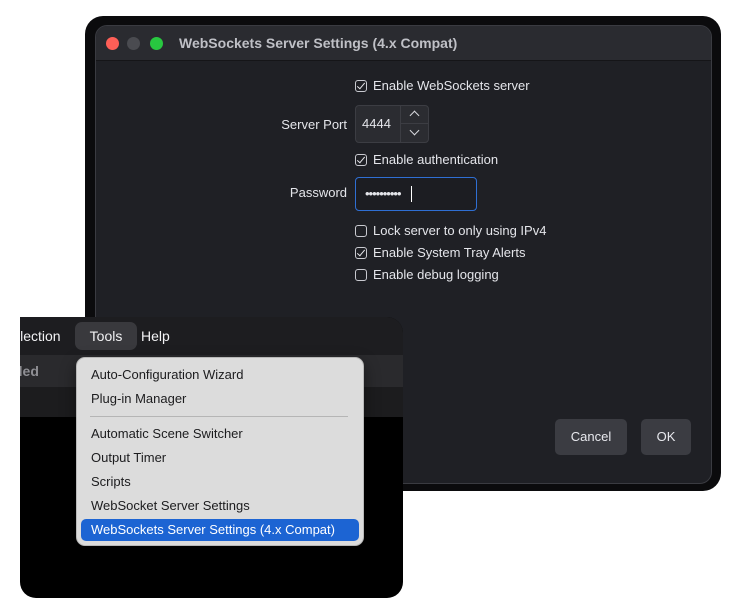  What do you see at coordinates (460, 230) in the screenshot?
I see `lock-ipv4-label: Lock server to only using IPv4` at bounding box center [460, 230].